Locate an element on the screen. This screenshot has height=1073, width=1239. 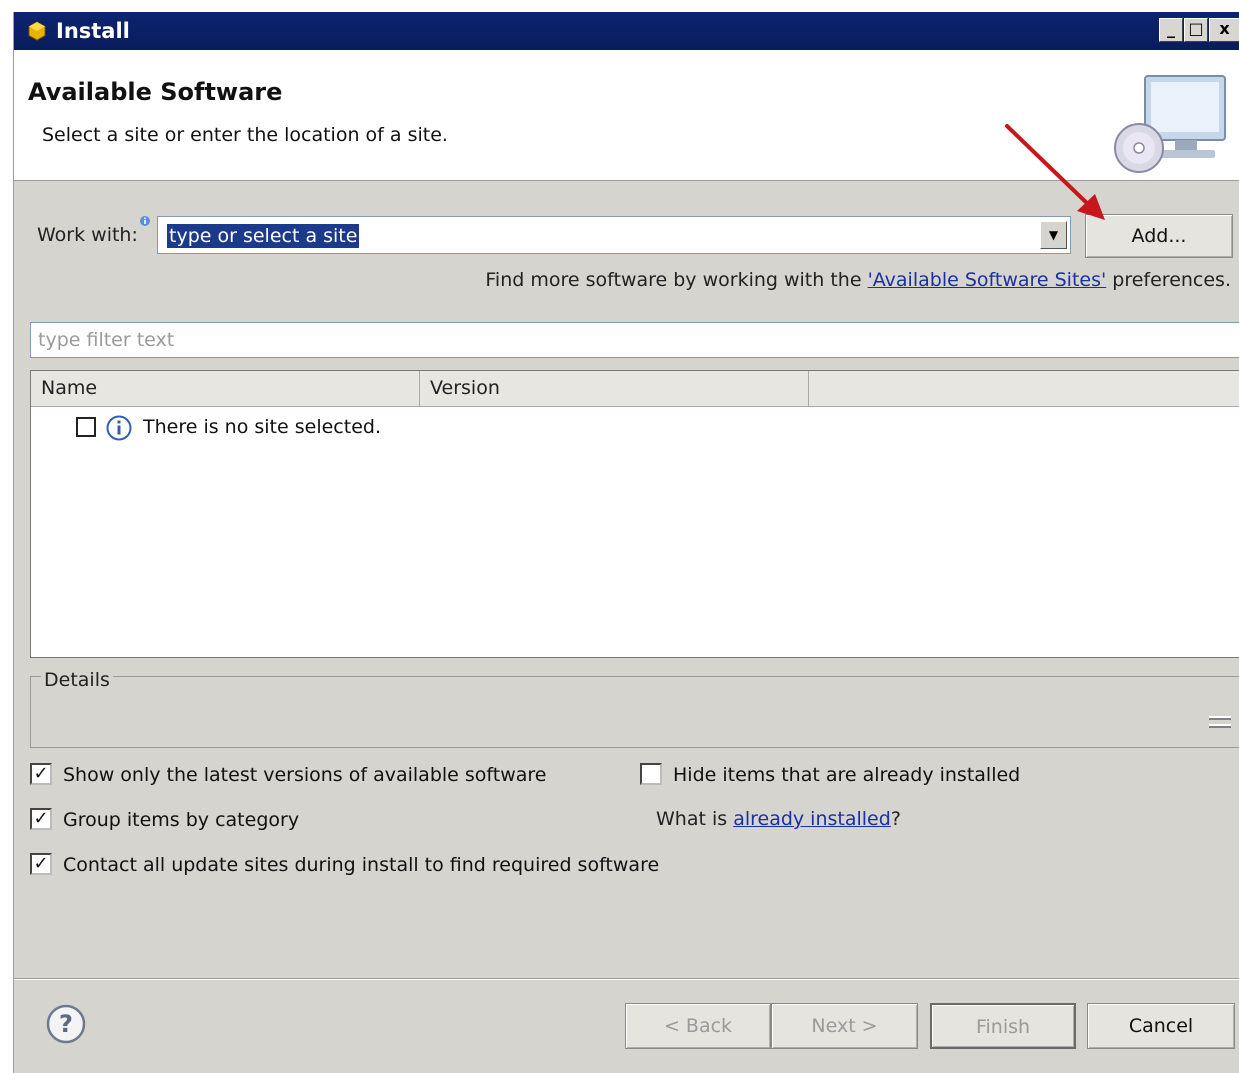
details-label: Details is located at coordinates (77, 680).